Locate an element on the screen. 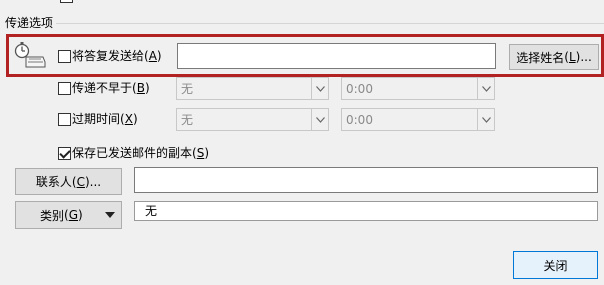 This screenshot has height=285, width=604. expires-checkbox is located at coordinates (64, 119).